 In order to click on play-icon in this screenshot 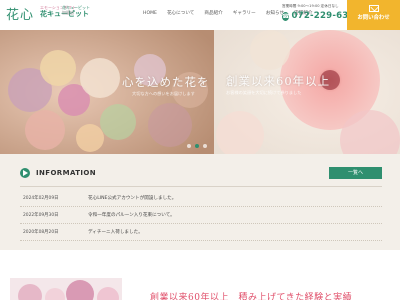, I will do `click(25, 173)`.